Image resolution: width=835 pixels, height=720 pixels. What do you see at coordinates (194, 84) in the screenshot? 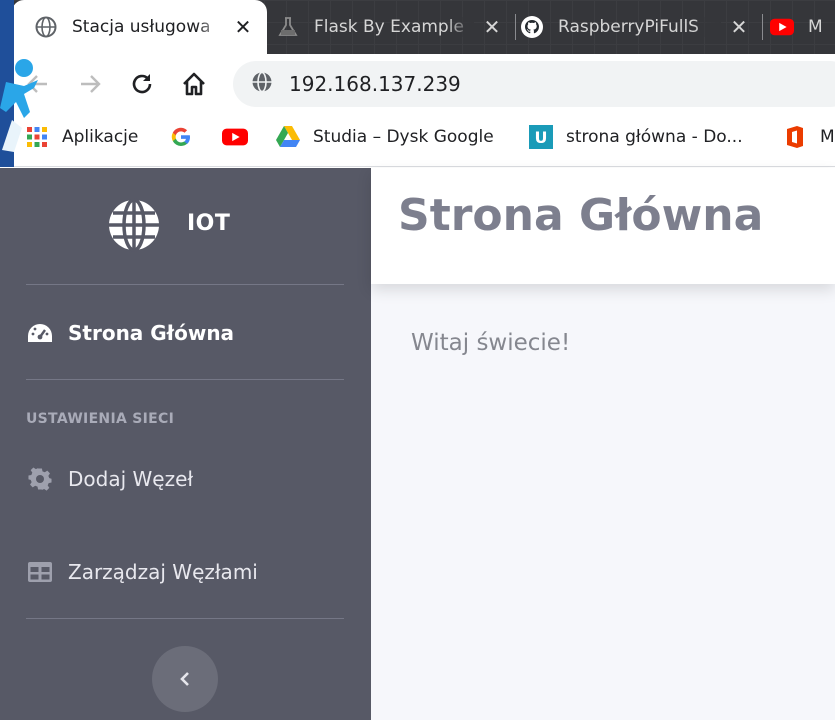
I see `home-button` at bounding box center [194, 84].